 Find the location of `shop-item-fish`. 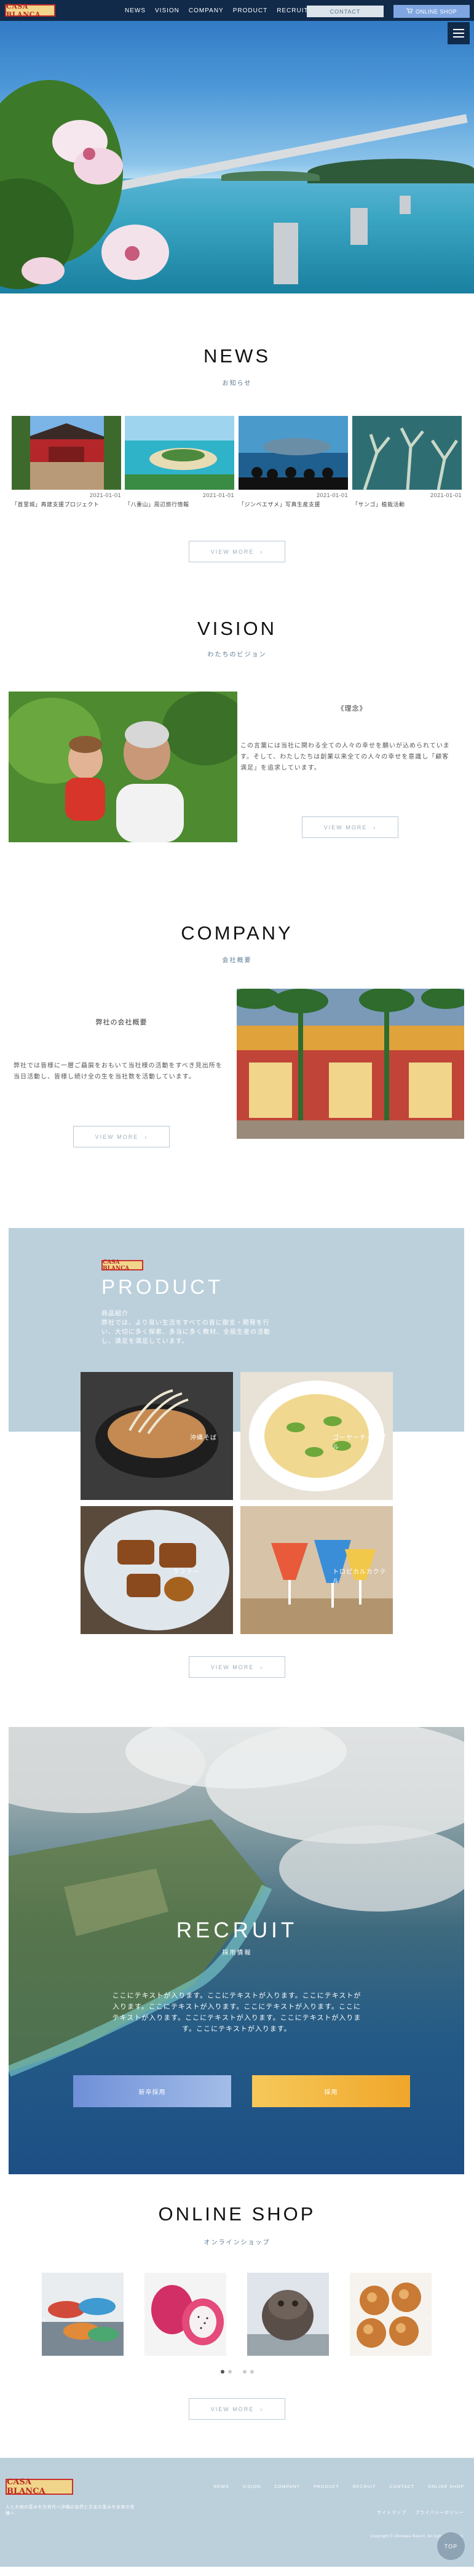

shop-item-fish is located at coordinates (83, 2315).